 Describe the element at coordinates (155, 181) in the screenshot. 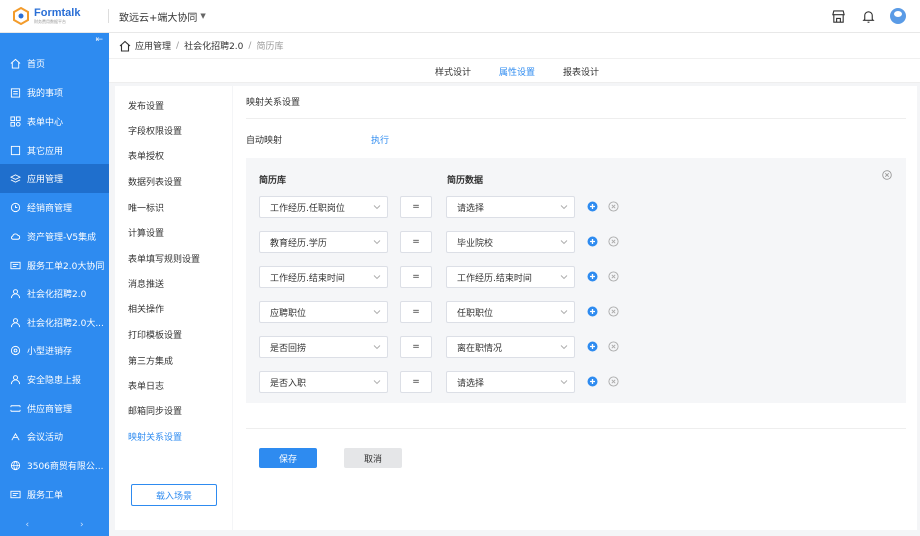

I see `settings-menu-item: 数据列表设置` at that location.